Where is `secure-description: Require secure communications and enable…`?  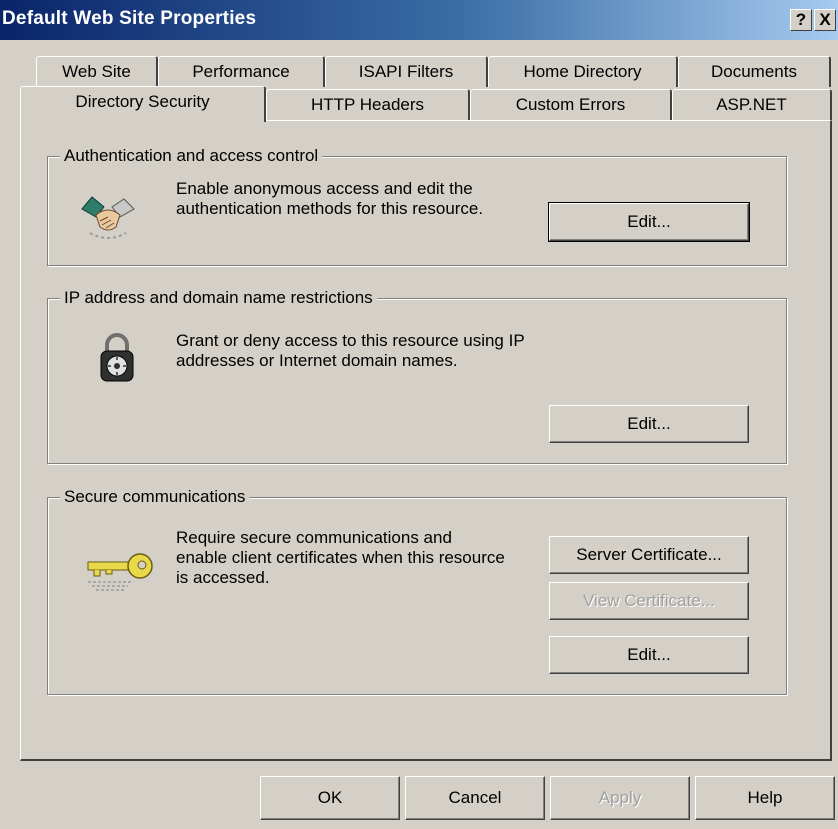
secure-description: Require secure communications and enable… is located at coordinates (340, 557).